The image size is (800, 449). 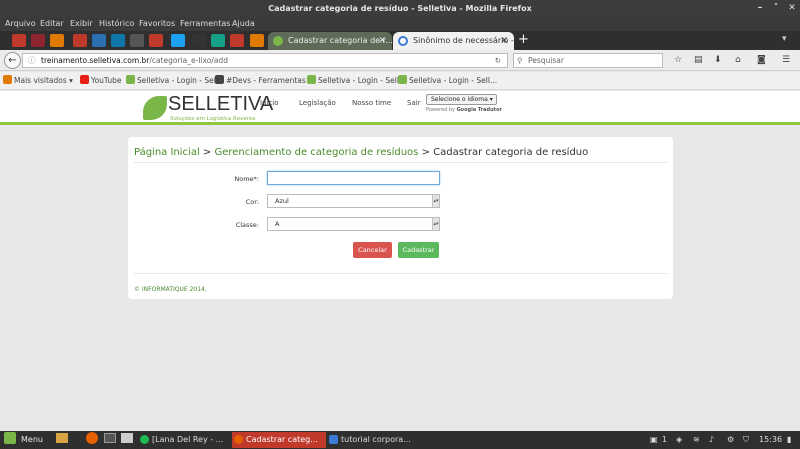 What do you see at coordinates (776, 8) in the screenshot?
I see `maximize-icon: ˄` at bounding box center [776, 8].